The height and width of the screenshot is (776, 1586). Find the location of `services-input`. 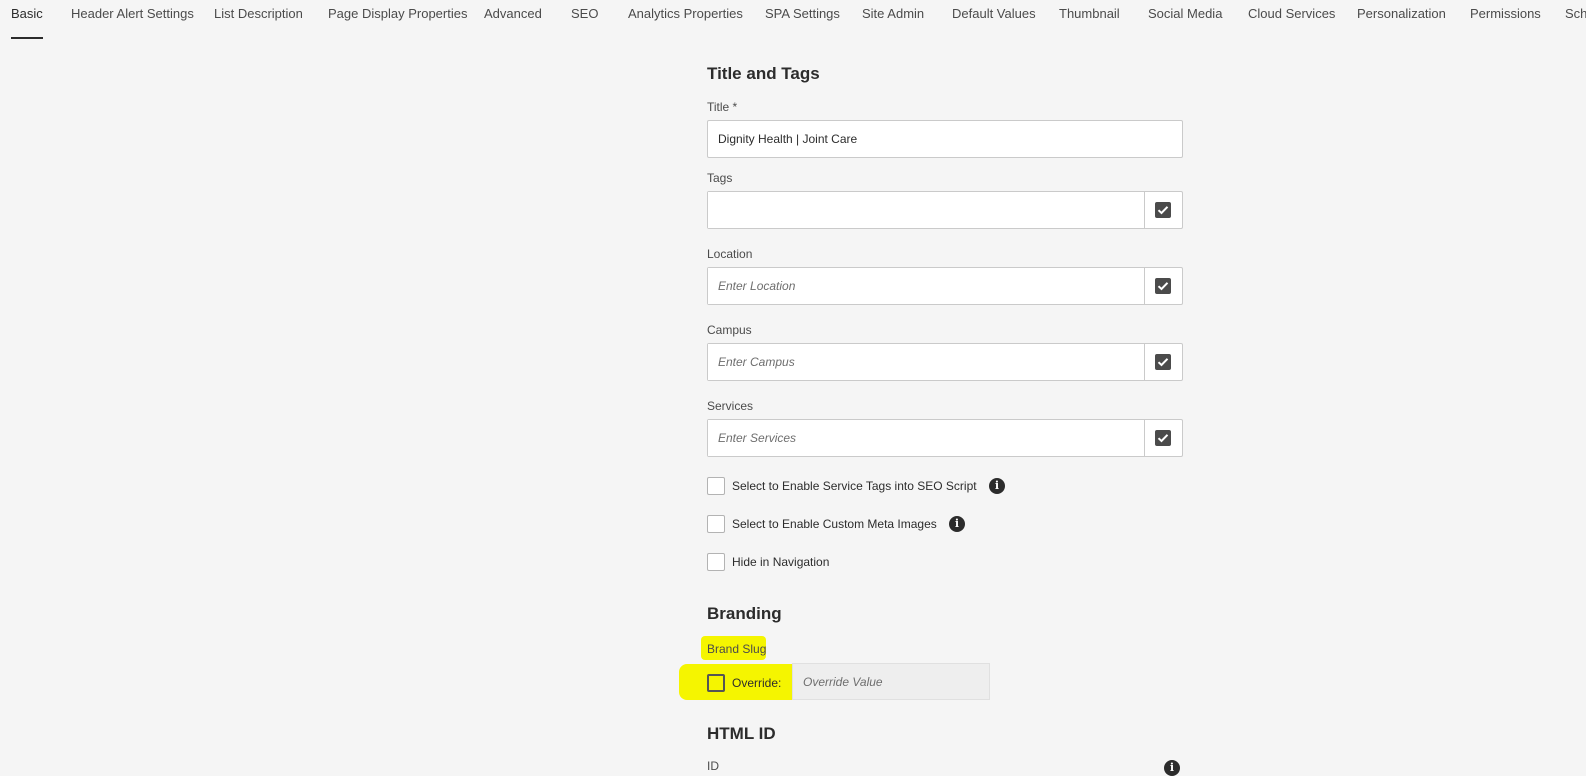

services-input is located at coordinates (926, 438).